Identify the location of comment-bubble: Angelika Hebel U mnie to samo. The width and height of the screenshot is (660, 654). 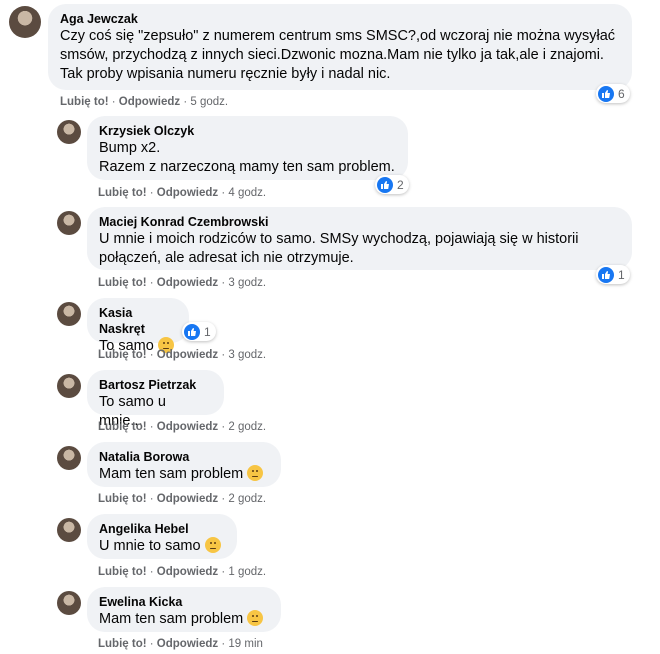
(162, 536).